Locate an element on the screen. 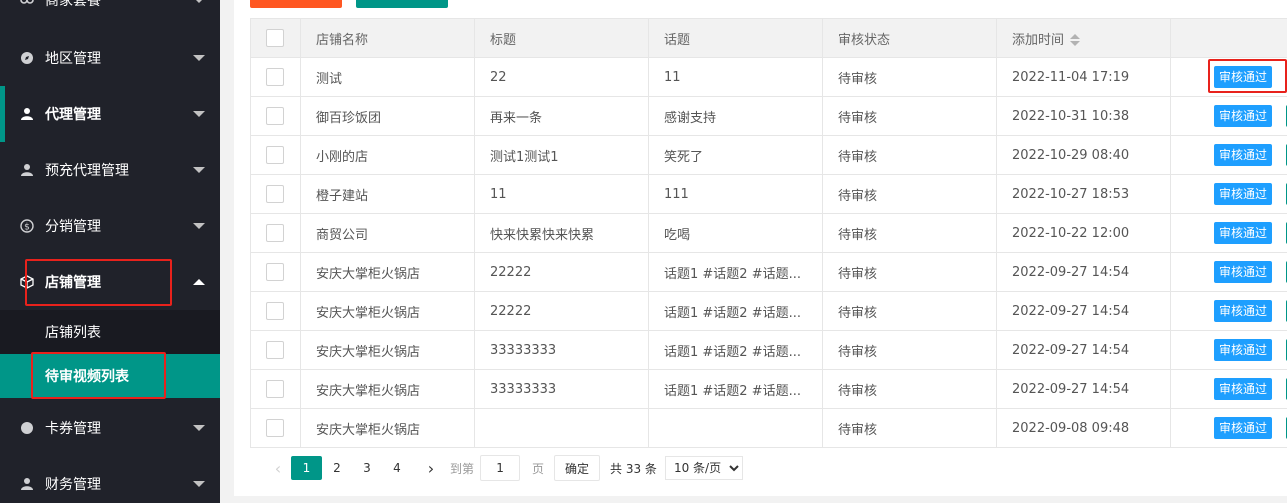  sidebar-item-distribution: $ 分销管理 is located at coordinates (110, 226).